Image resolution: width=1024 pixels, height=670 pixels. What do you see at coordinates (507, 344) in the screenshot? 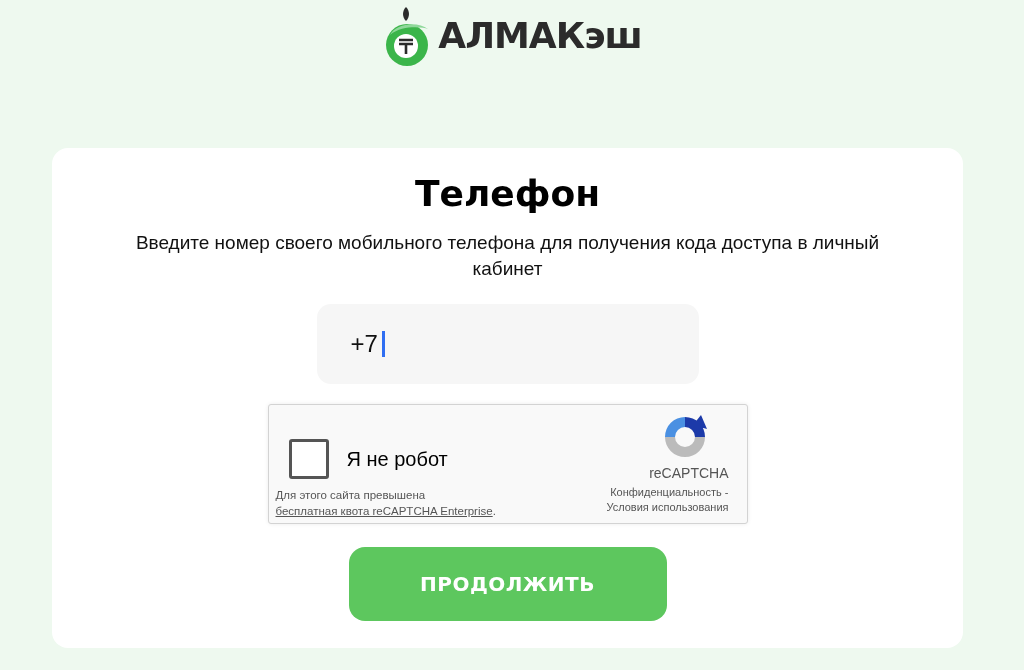
I see `phone-field: +7` at bounding box center [507, 344].